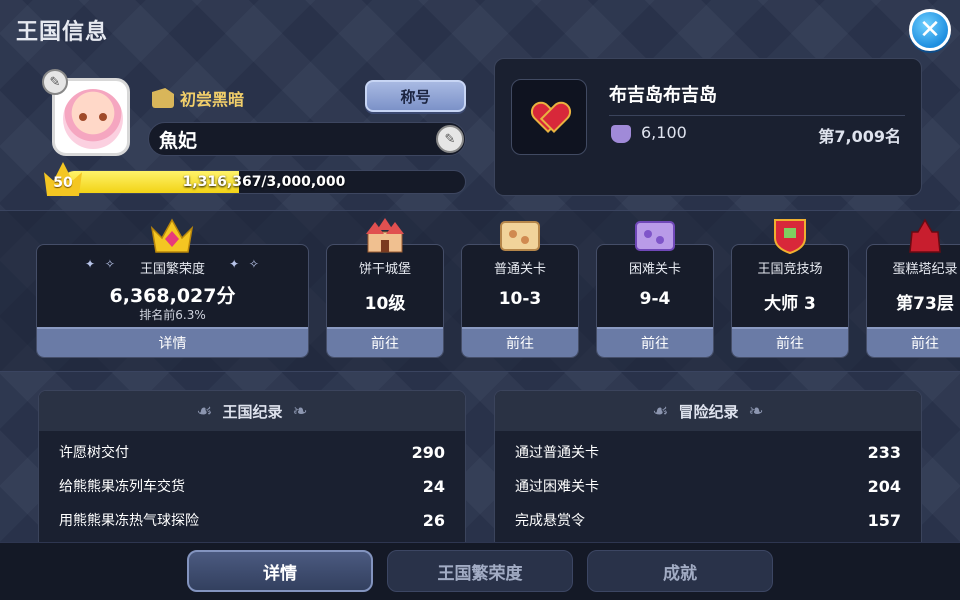 Image resolution: width=960 pixels, height=600 pixels. I want to click on card-label: 困难关卡, so click(654, 269).